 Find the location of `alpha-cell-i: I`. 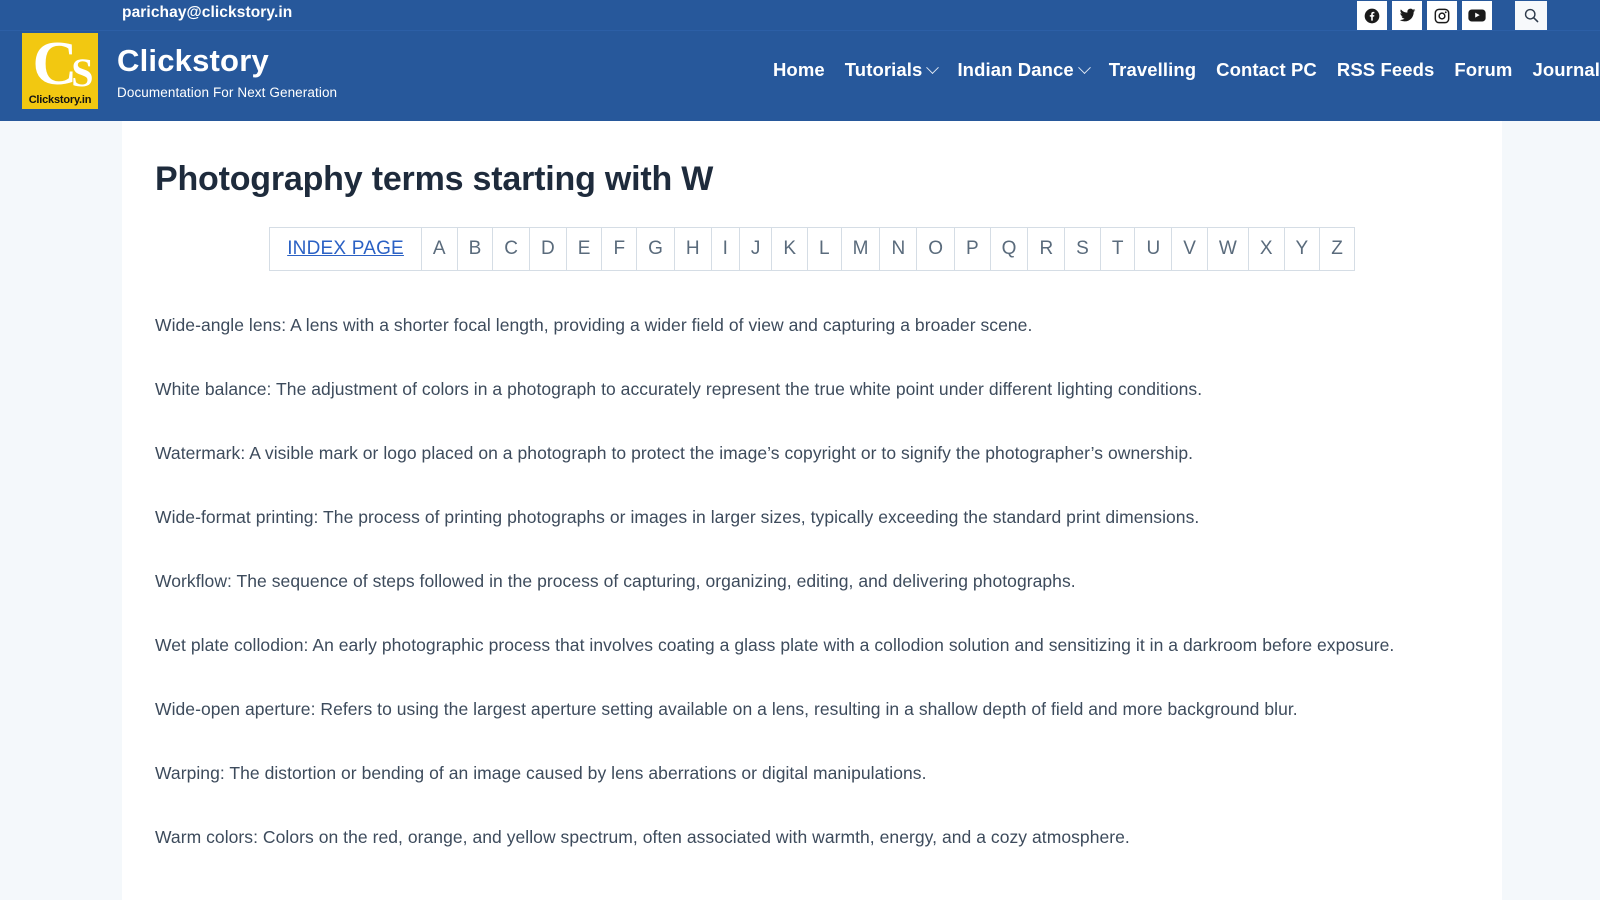

alpha-cell-i: I is located at coordinates (725, 249).